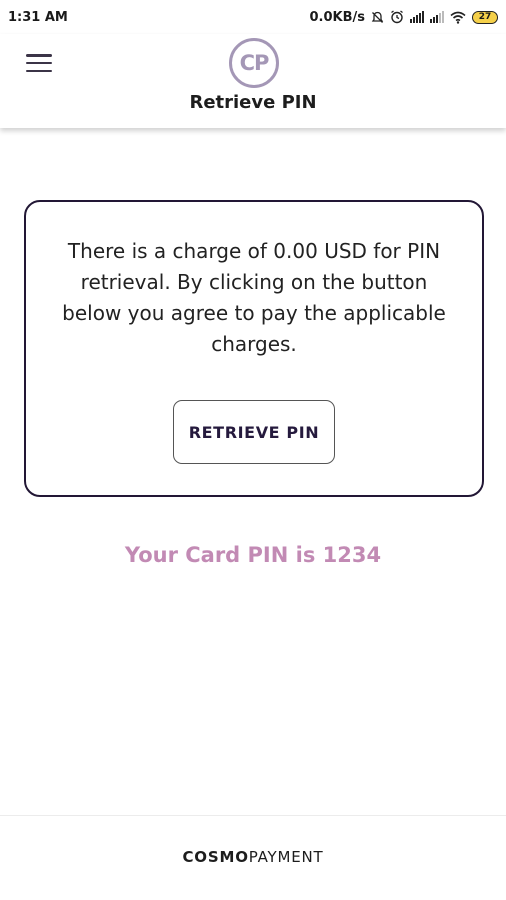 This screenshot has width=506, height=900. What do you see at coordinates (215, 857) in the screenshot?
I see `brand-name-bold: COSMO` at bounding box center [215, 857].